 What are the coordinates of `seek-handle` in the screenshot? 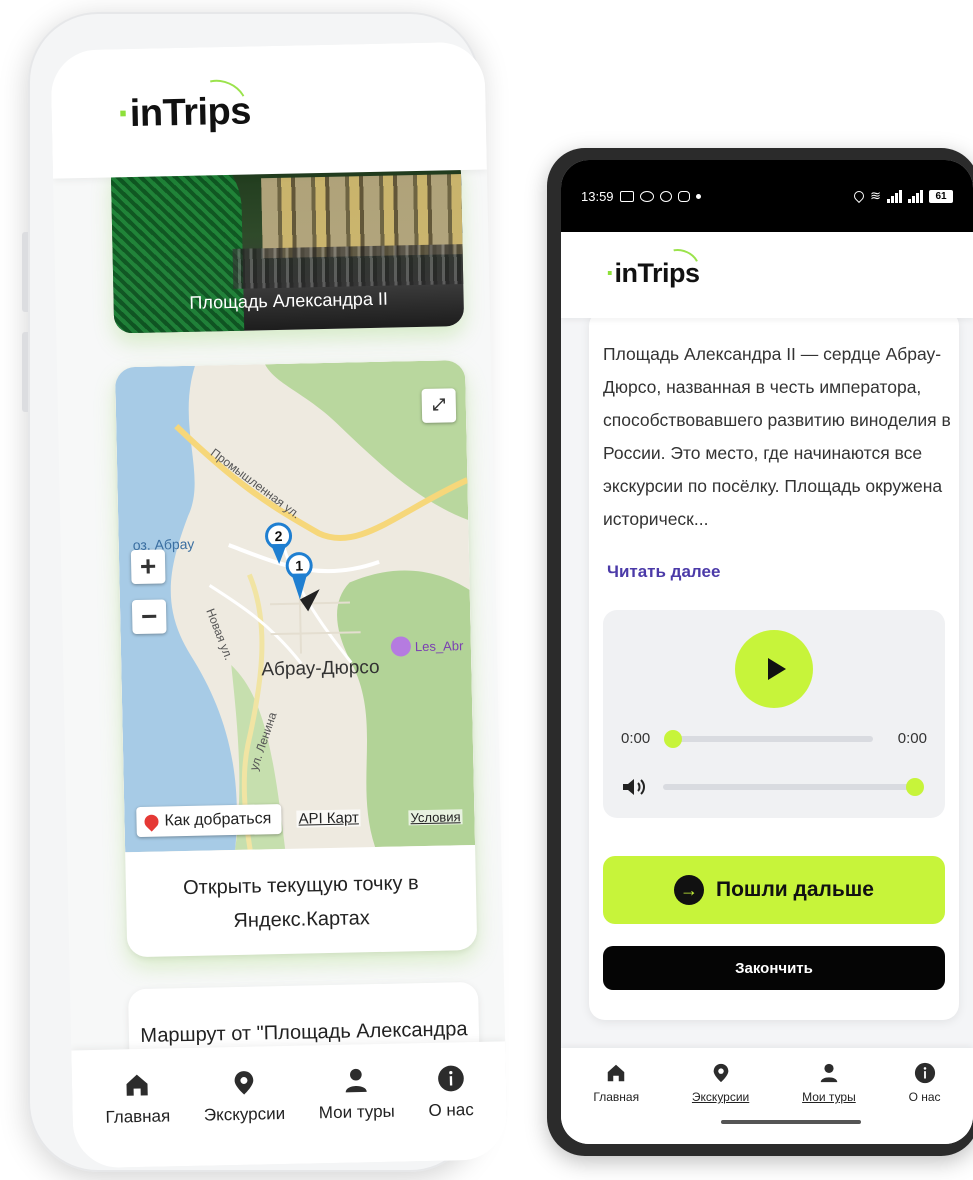 It's located at (673, 739).